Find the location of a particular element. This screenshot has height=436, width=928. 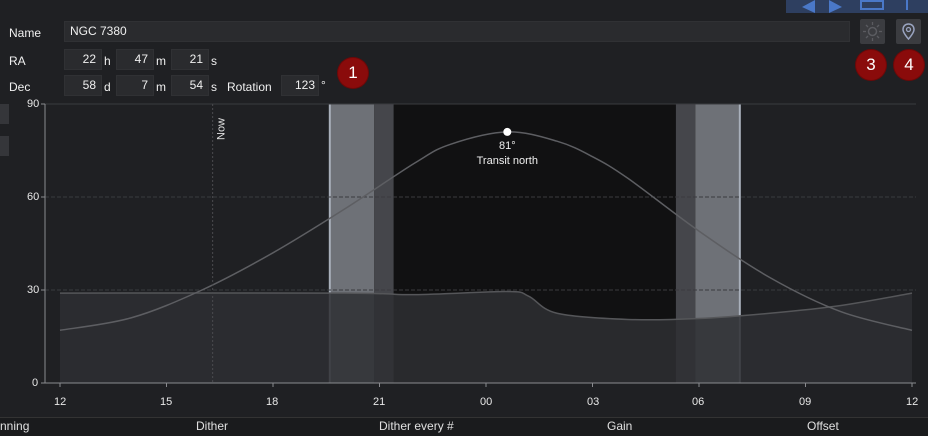

list-button is located at coordinates (872, 5).